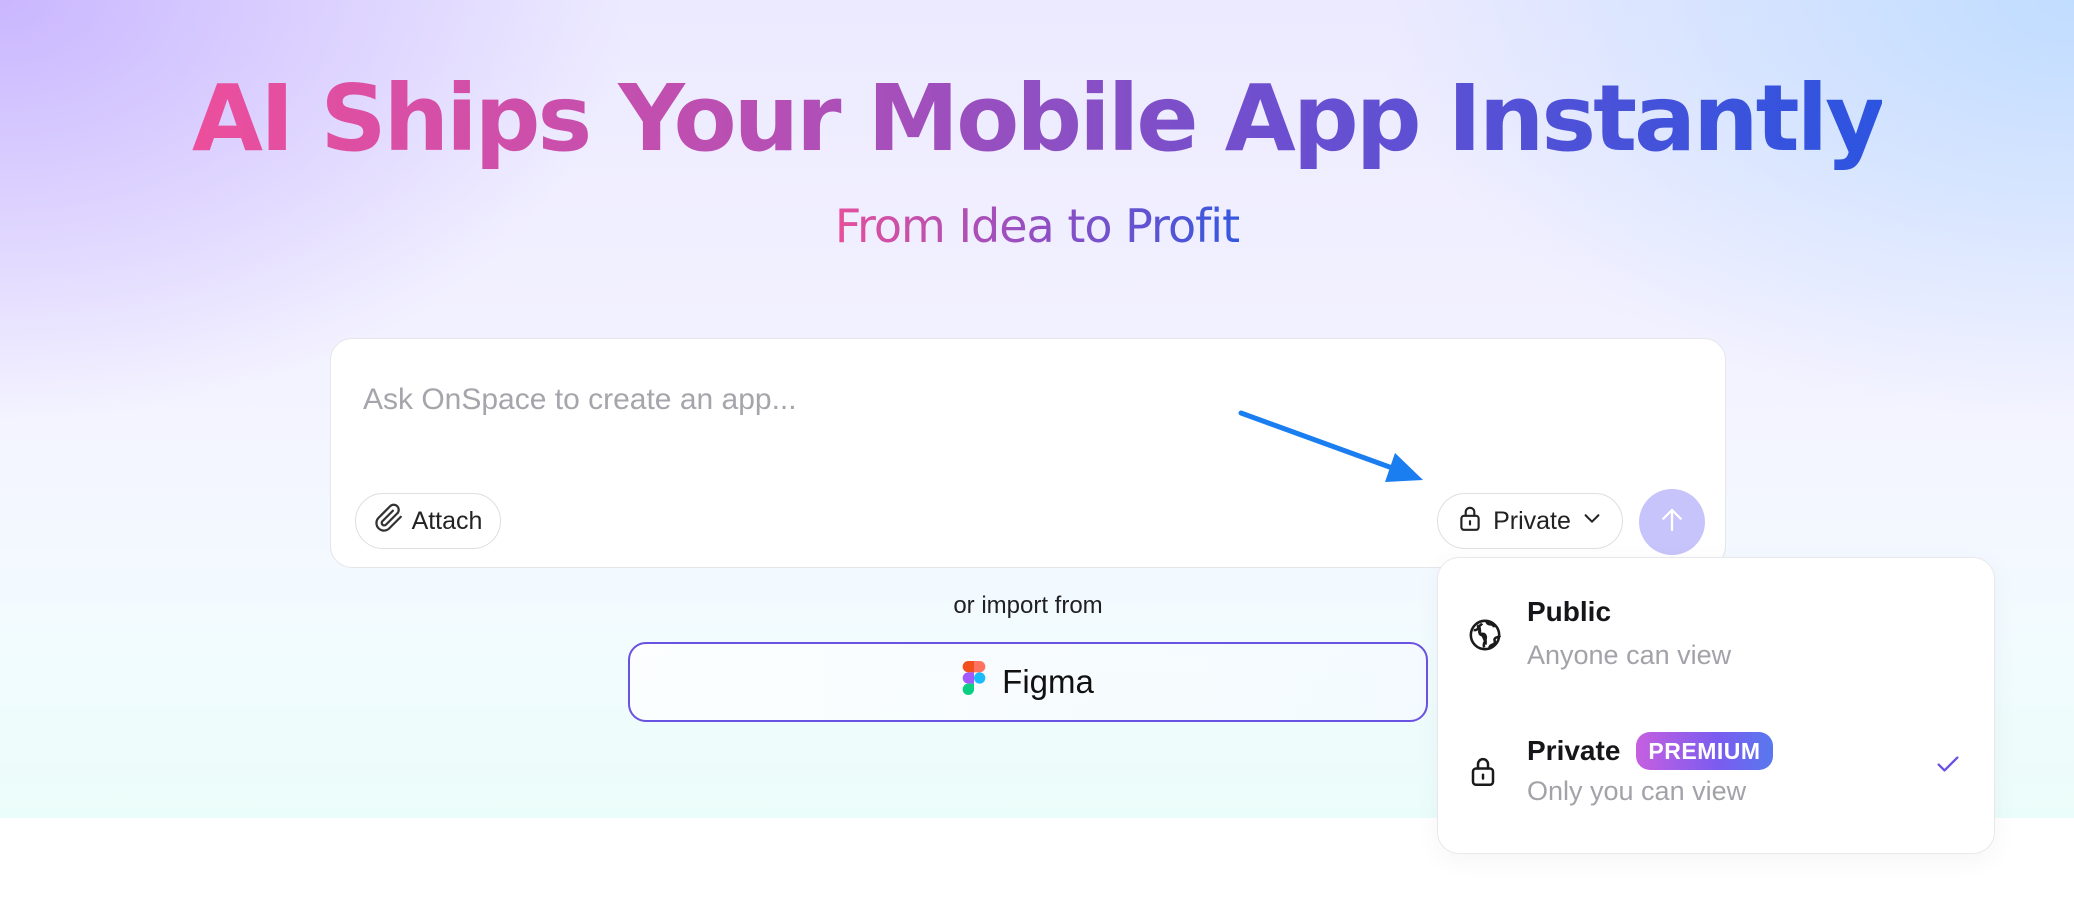 Image resolution: width=2074 pixels, height=908 pixels. Describe the element at coordinates (1485, 637) in the screenshot. I see `globe-icon` at that location.